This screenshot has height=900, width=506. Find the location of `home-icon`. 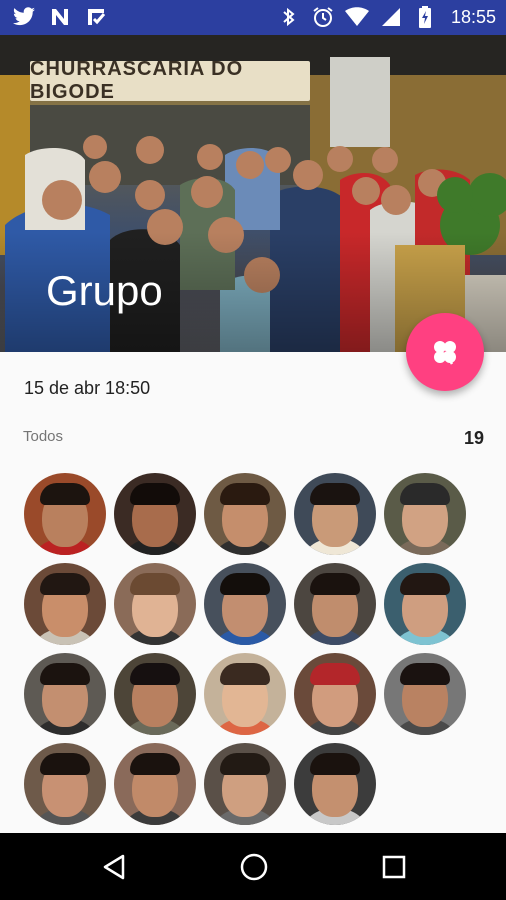

home-icon is located at coordinates (254, 867).